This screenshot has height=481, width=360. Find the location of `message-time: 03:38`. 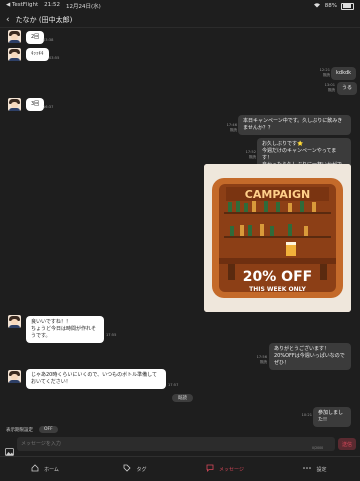

message-time: 03:38 is located at coordinates (48, 40).